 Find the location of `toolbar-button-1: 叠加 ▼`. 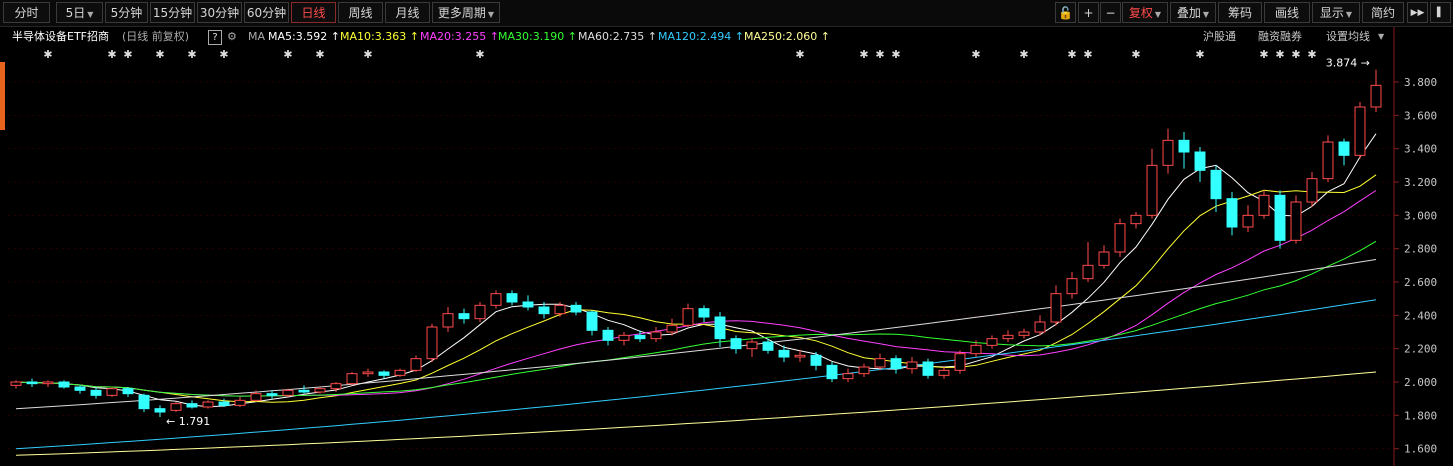

toolbar-button-1: 叠加 ▼ is located at coordinates (1193, 12).